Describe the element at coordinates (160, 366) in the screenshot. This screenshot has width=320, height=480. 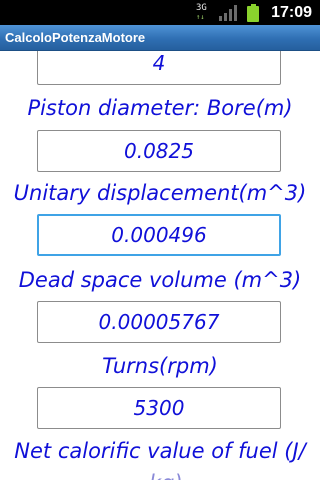
I see `turns-label: Turns(rpm)` at that location.